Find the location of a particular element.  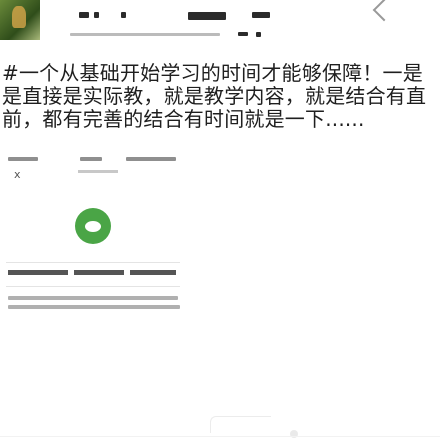

close-icon: x is located at coordinates (17, 174).